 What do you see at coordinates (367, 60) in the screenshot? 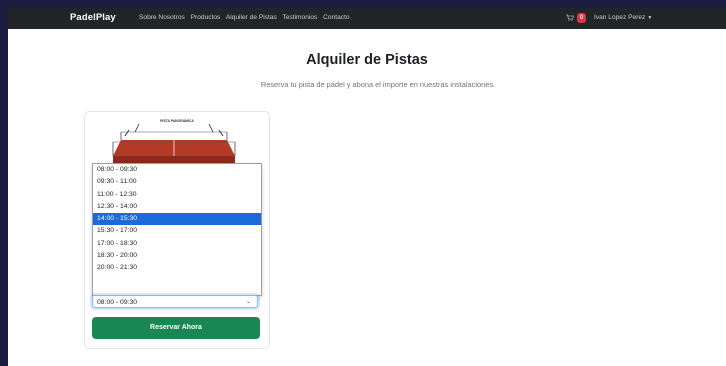
I see `page-title: Alquiler de Pistas` at bounding box center [367, 60].